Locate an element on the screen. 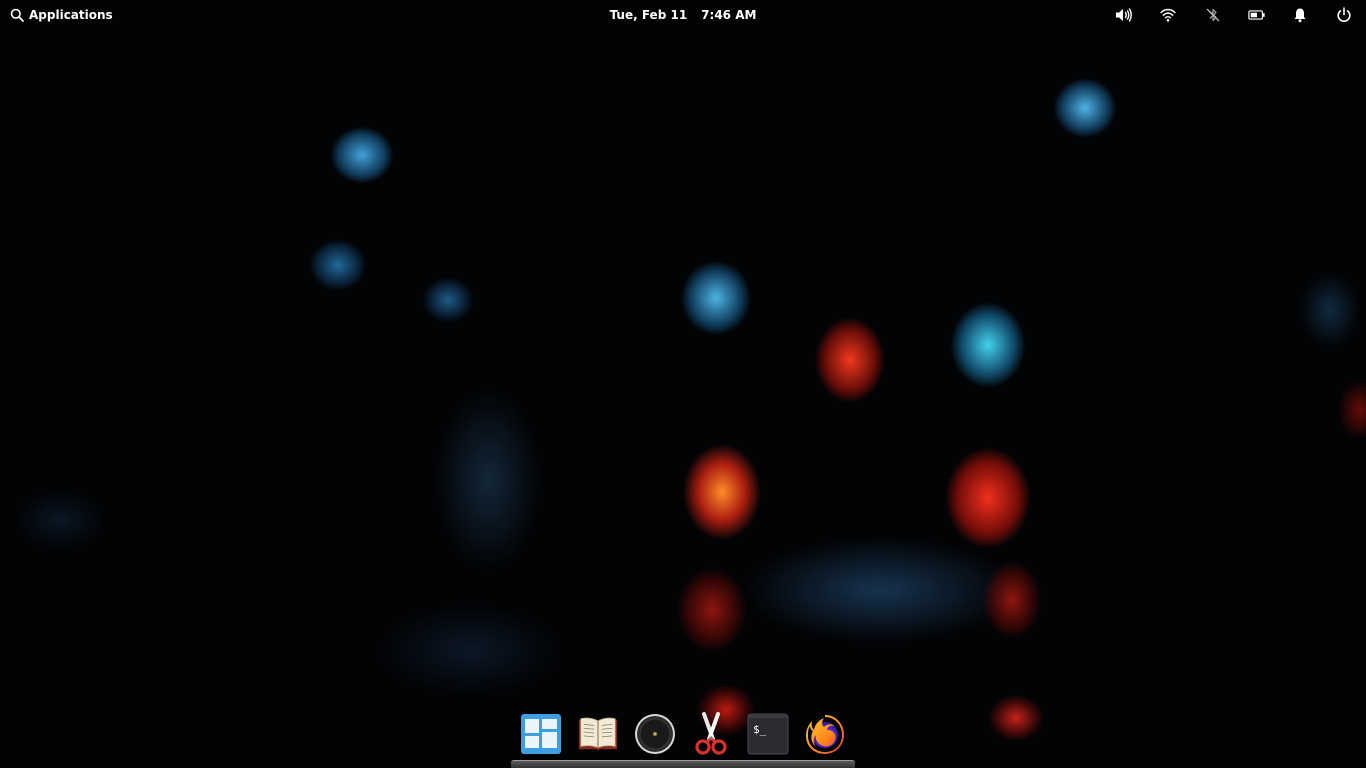 The width and height of the screenshot is (1366, 768). power-icon is located at coordinates (1344, 14).